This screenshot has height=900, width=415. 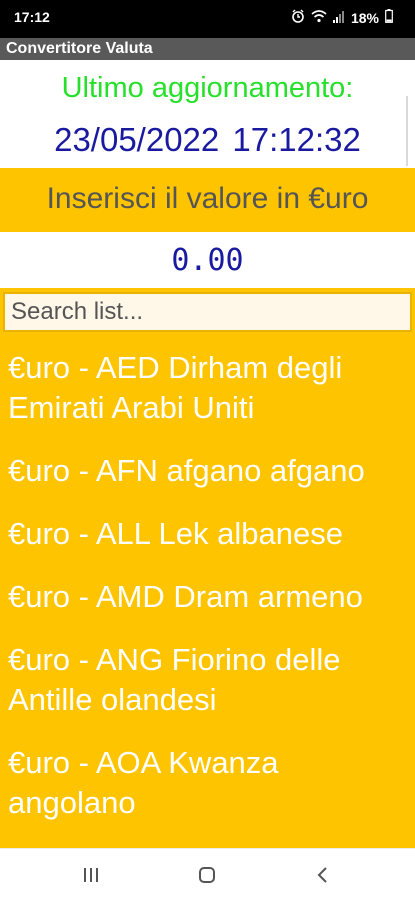 I want to click on status-time: 17:12, so click(x=32, y=17).